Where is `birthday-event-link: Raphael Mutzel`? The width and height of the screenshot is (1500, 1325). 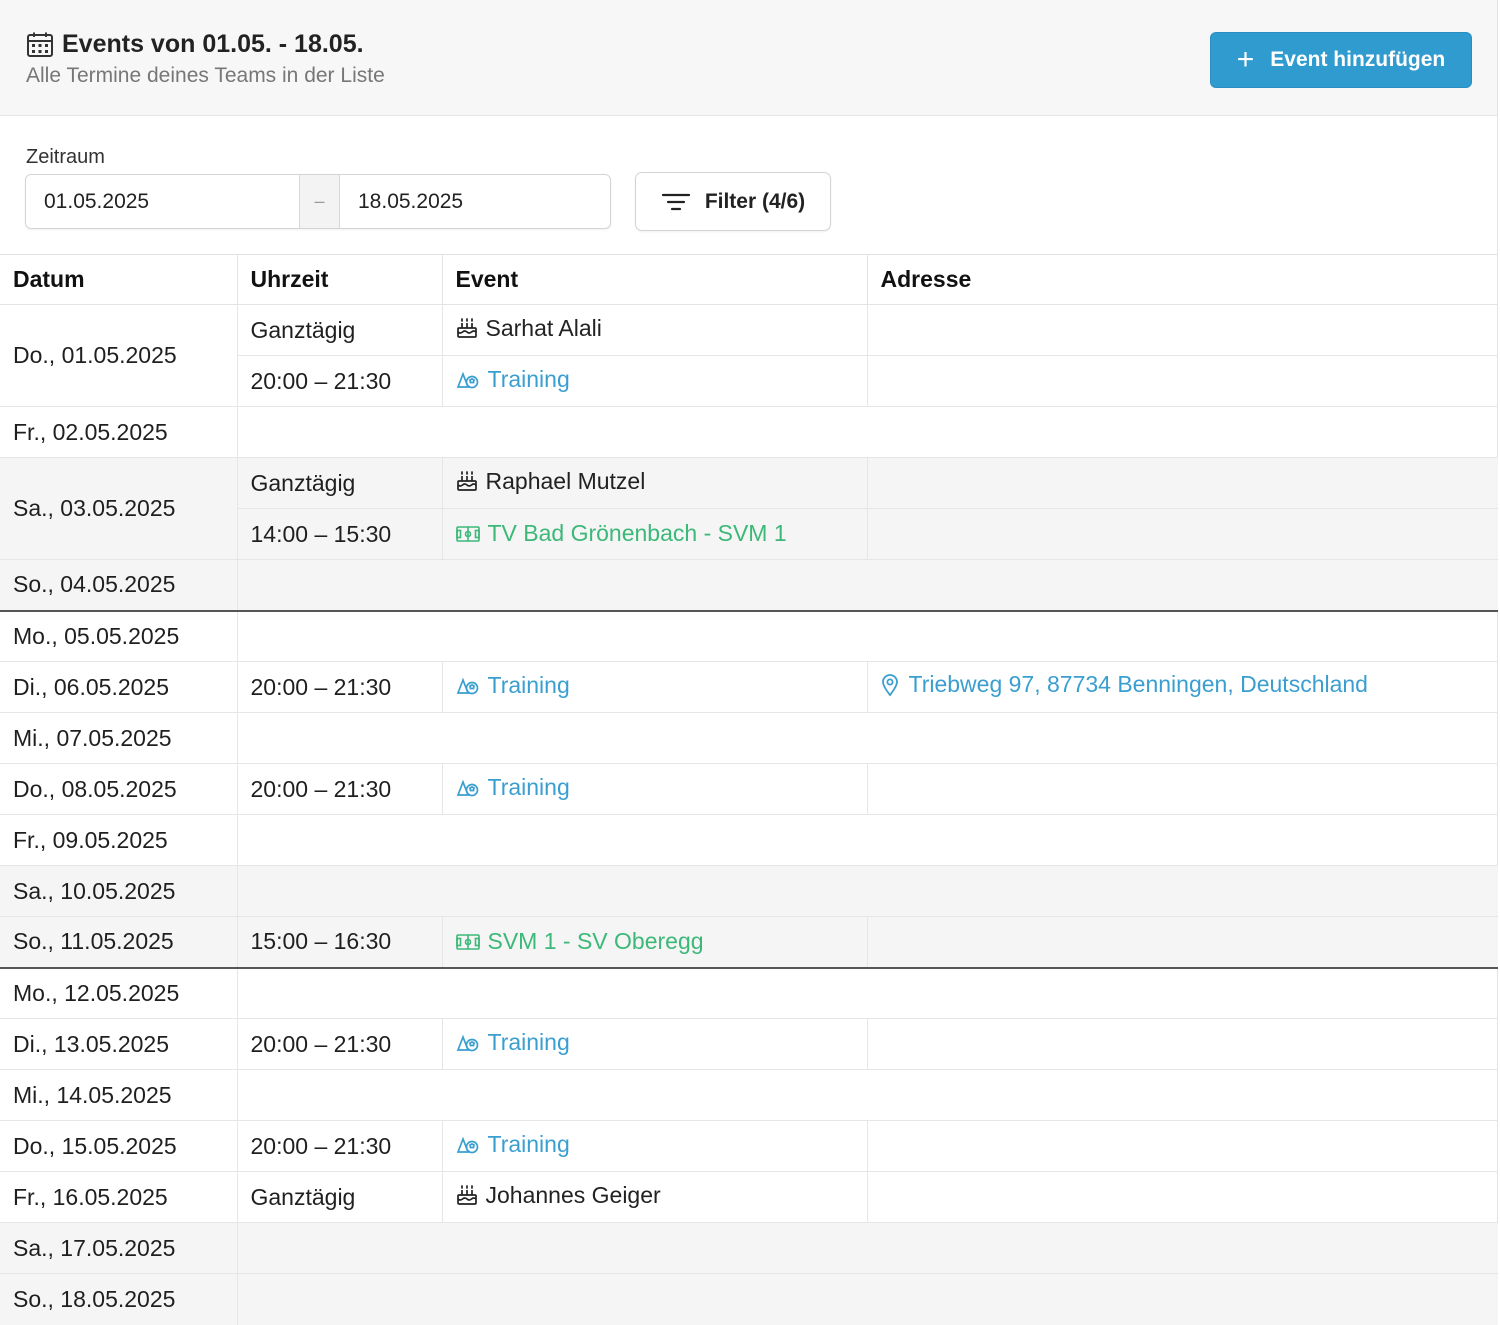
birthday-event-link: Raphael Mutzel is located at coordinates (550, 481).